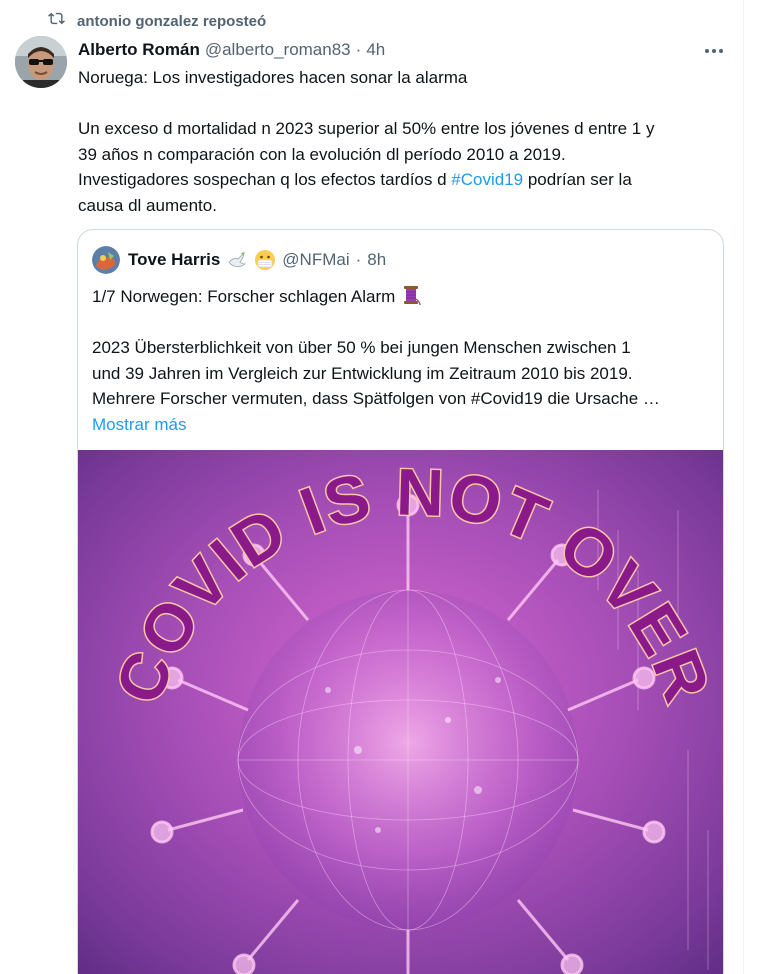 This screenshot has width=764, height=974. I want to click on quote-time: 8h, so click(376, 260).